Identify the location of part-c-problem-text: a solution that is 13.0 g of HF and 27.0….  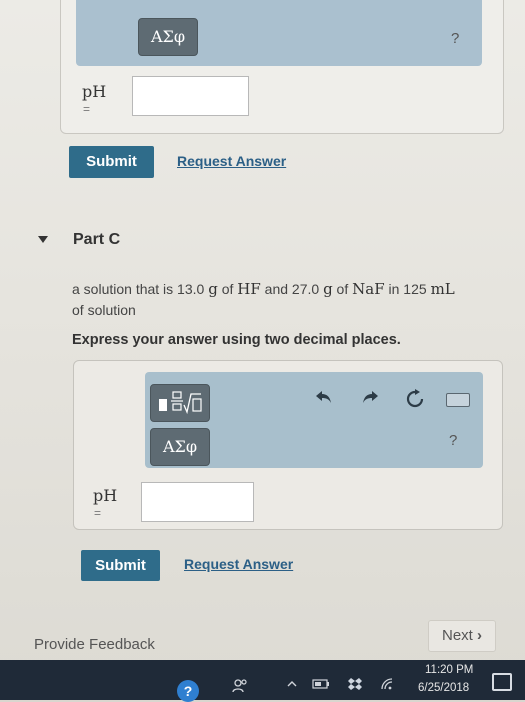
(263, 299).